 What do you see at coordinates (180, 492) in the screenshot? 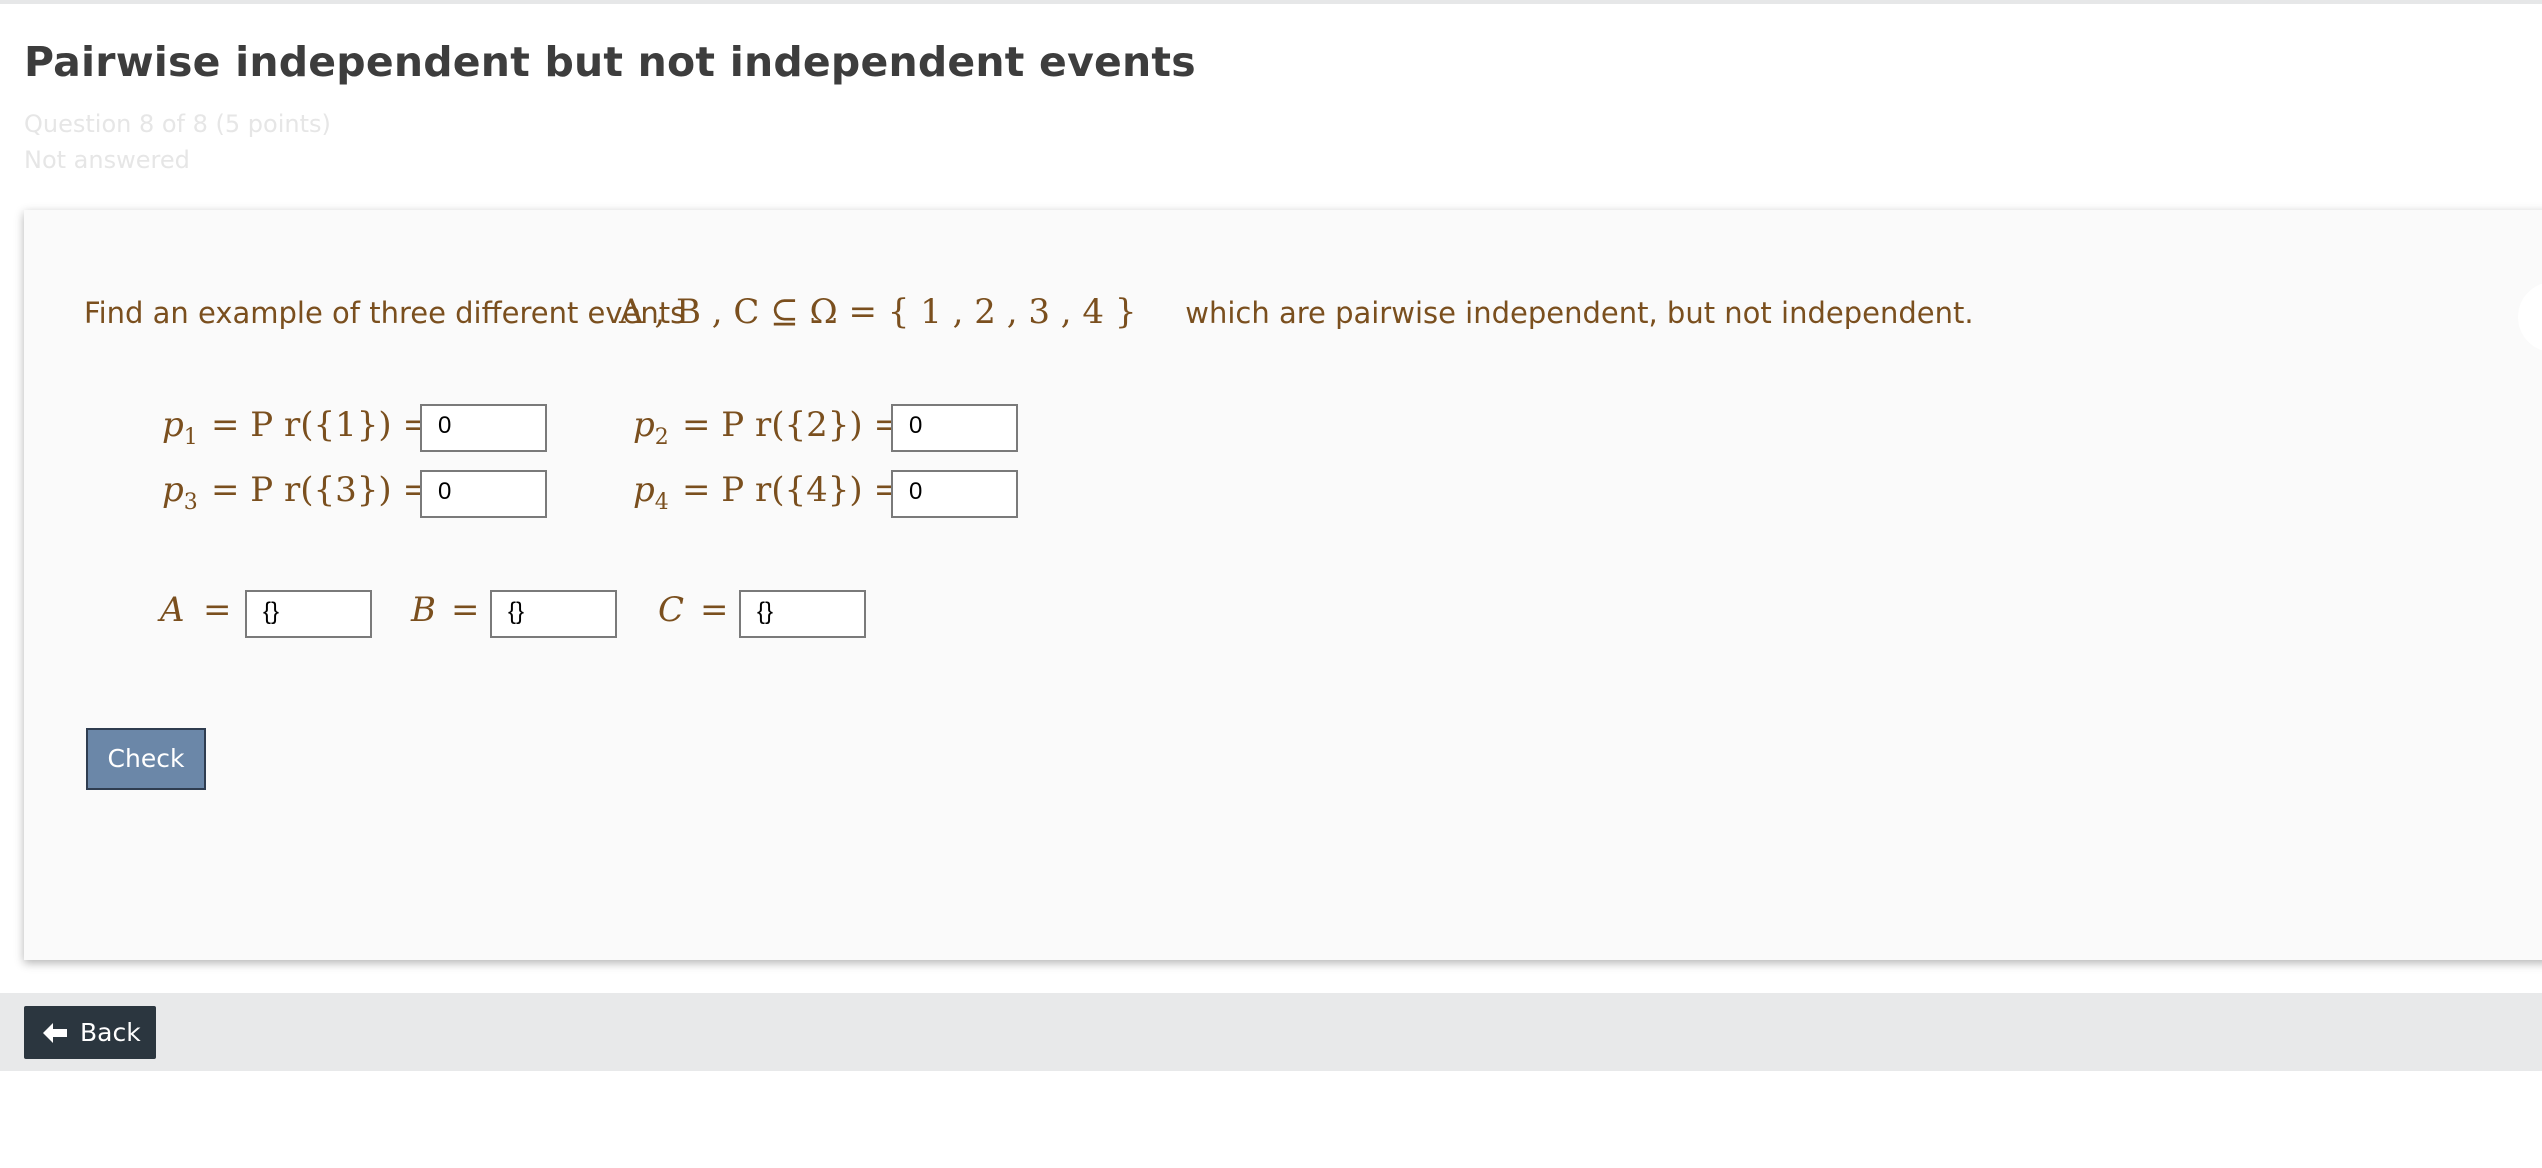
I see `p3-label: p3` at bounding box center [180, 492].